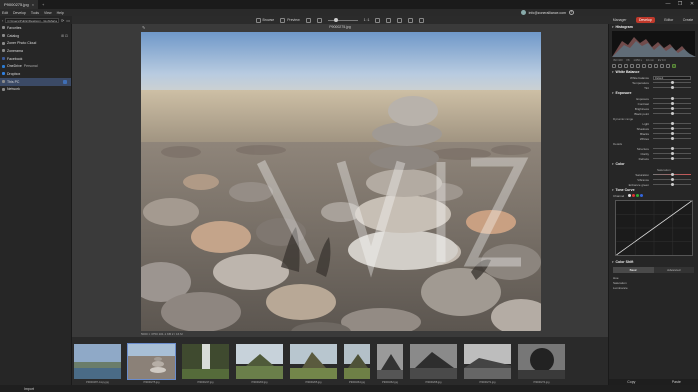 This screenshot has height=392, width=698. What do you see at coordinates (630, 195) in the screenshot?
I see `channel-rgb-dot` at bounding box center [630, 195].